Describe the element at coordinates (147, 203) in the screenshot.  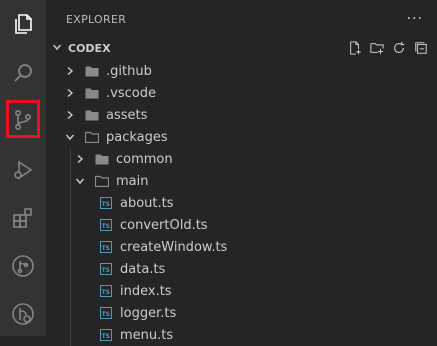
I see `tree-item-label: about.ts` at that location.